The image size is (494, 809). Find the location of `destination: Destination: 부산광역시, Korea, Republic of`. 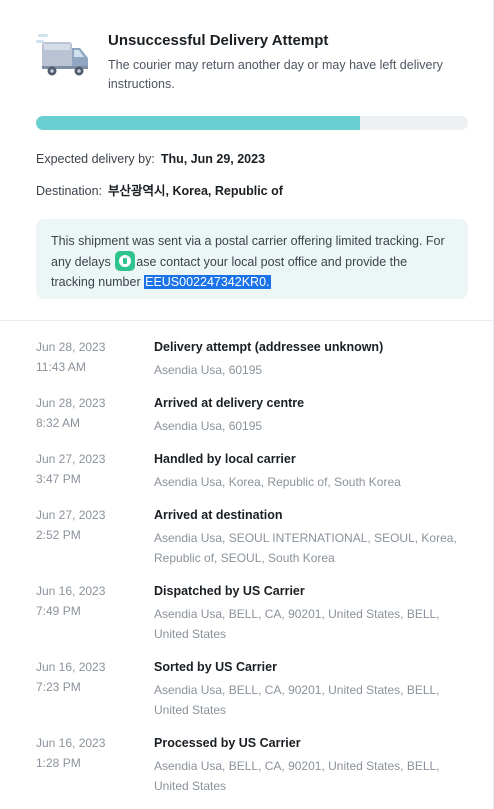

destination: Destination: 부산광역시, Korea, Republic of is located at coordinates (159, 189).